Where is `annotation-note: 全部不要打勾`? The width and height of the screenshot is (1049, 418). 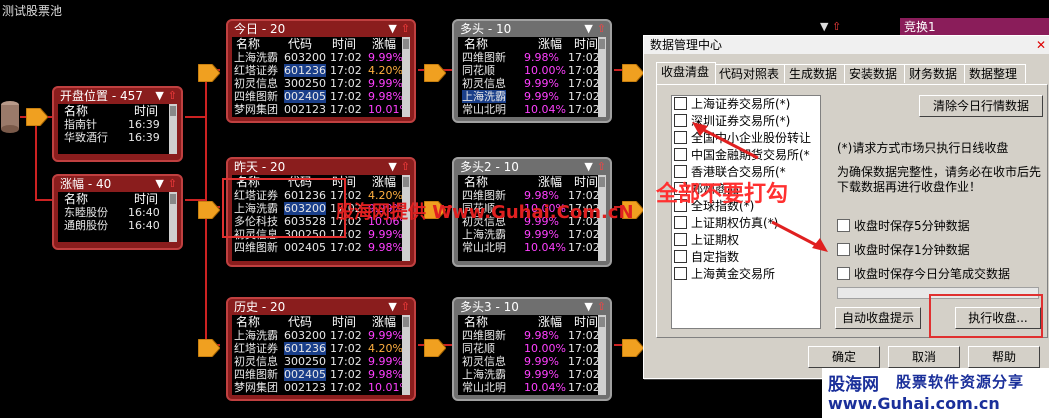 annotation-note: 全部不要打勾 is located at coordinates (722, 194).